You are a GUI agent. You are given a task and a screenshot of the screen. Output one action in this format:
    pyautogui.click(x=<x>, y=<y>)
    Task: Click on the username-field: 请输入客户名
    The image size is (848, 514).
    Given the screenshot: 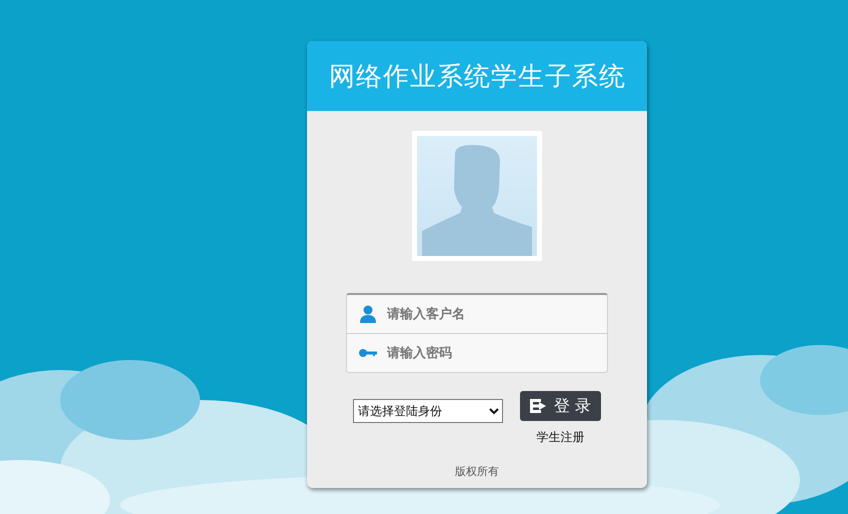 What is the action you would take?
    pyautogui.click(x=482, y=314)
    